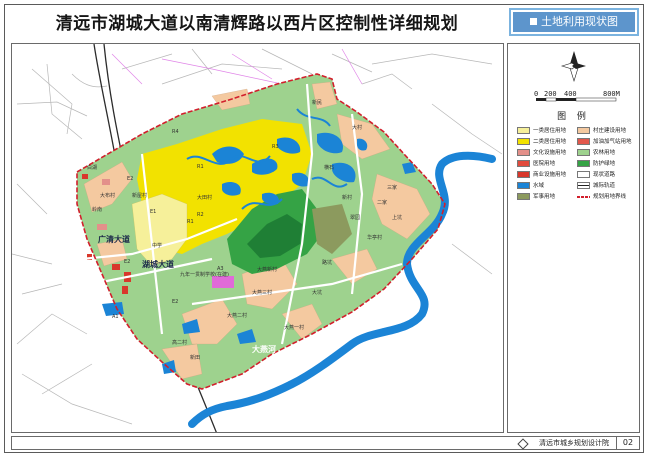 This screenshot has width=650, height=459. I want to click on legend-item: 水域, so click(530, 186).